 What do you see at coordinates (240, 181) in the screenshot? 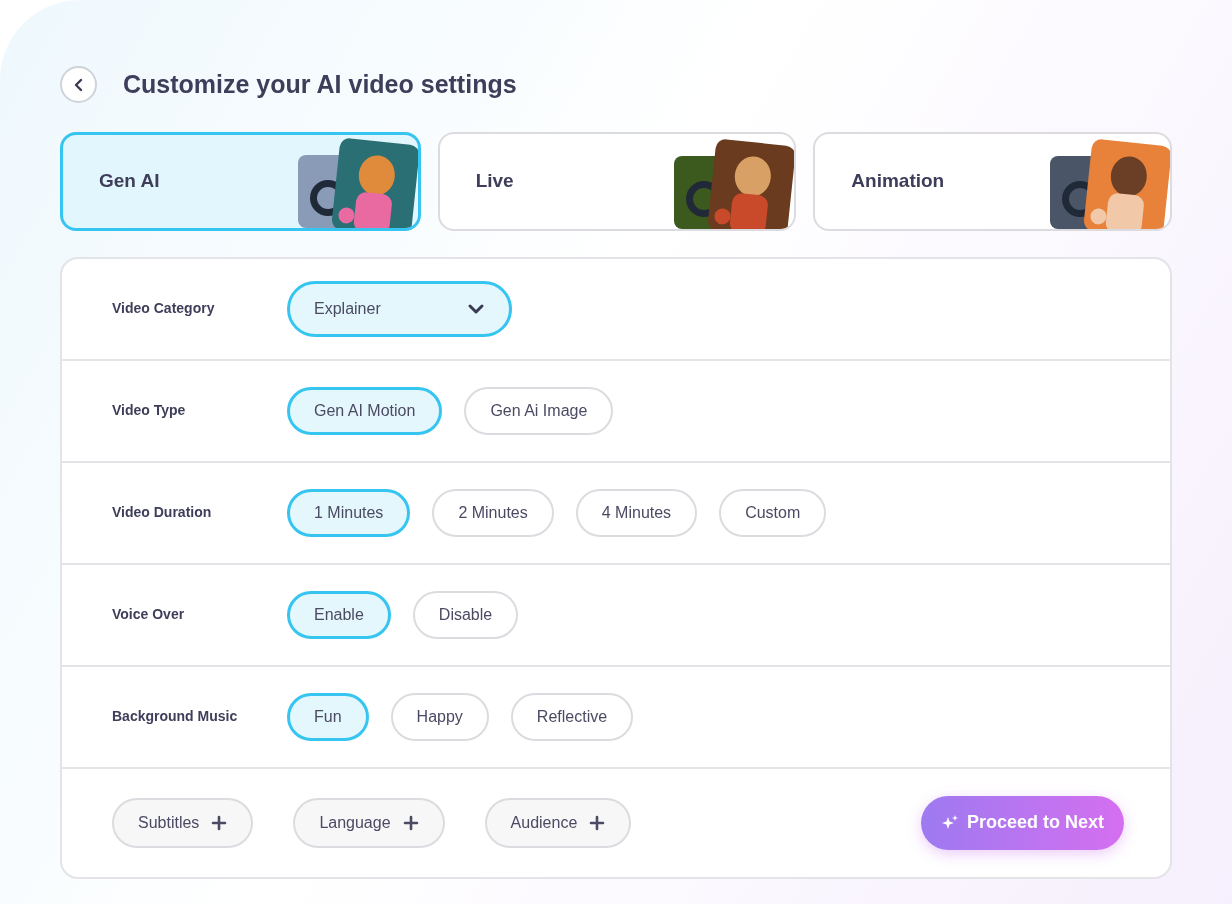
I see `mode-card: Gen AI` at bounding box center [240, 181].